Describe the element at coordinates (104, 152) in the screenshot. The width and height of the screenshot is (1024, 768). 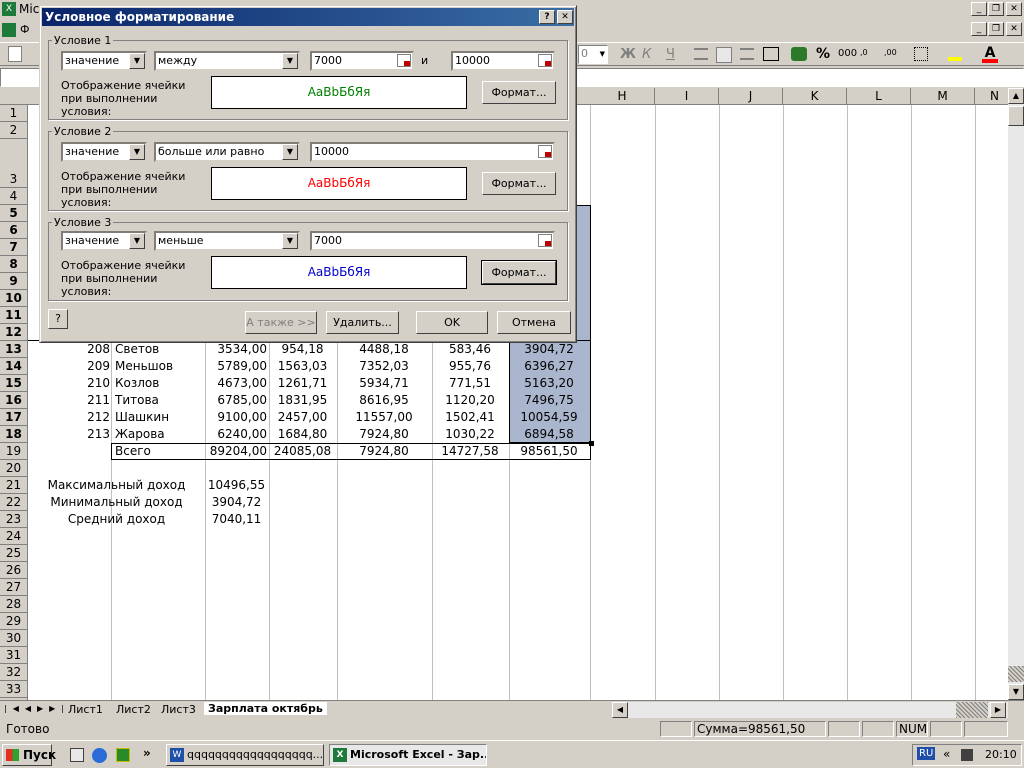
I see `condition-2-type-select: значение ▼` at that location.